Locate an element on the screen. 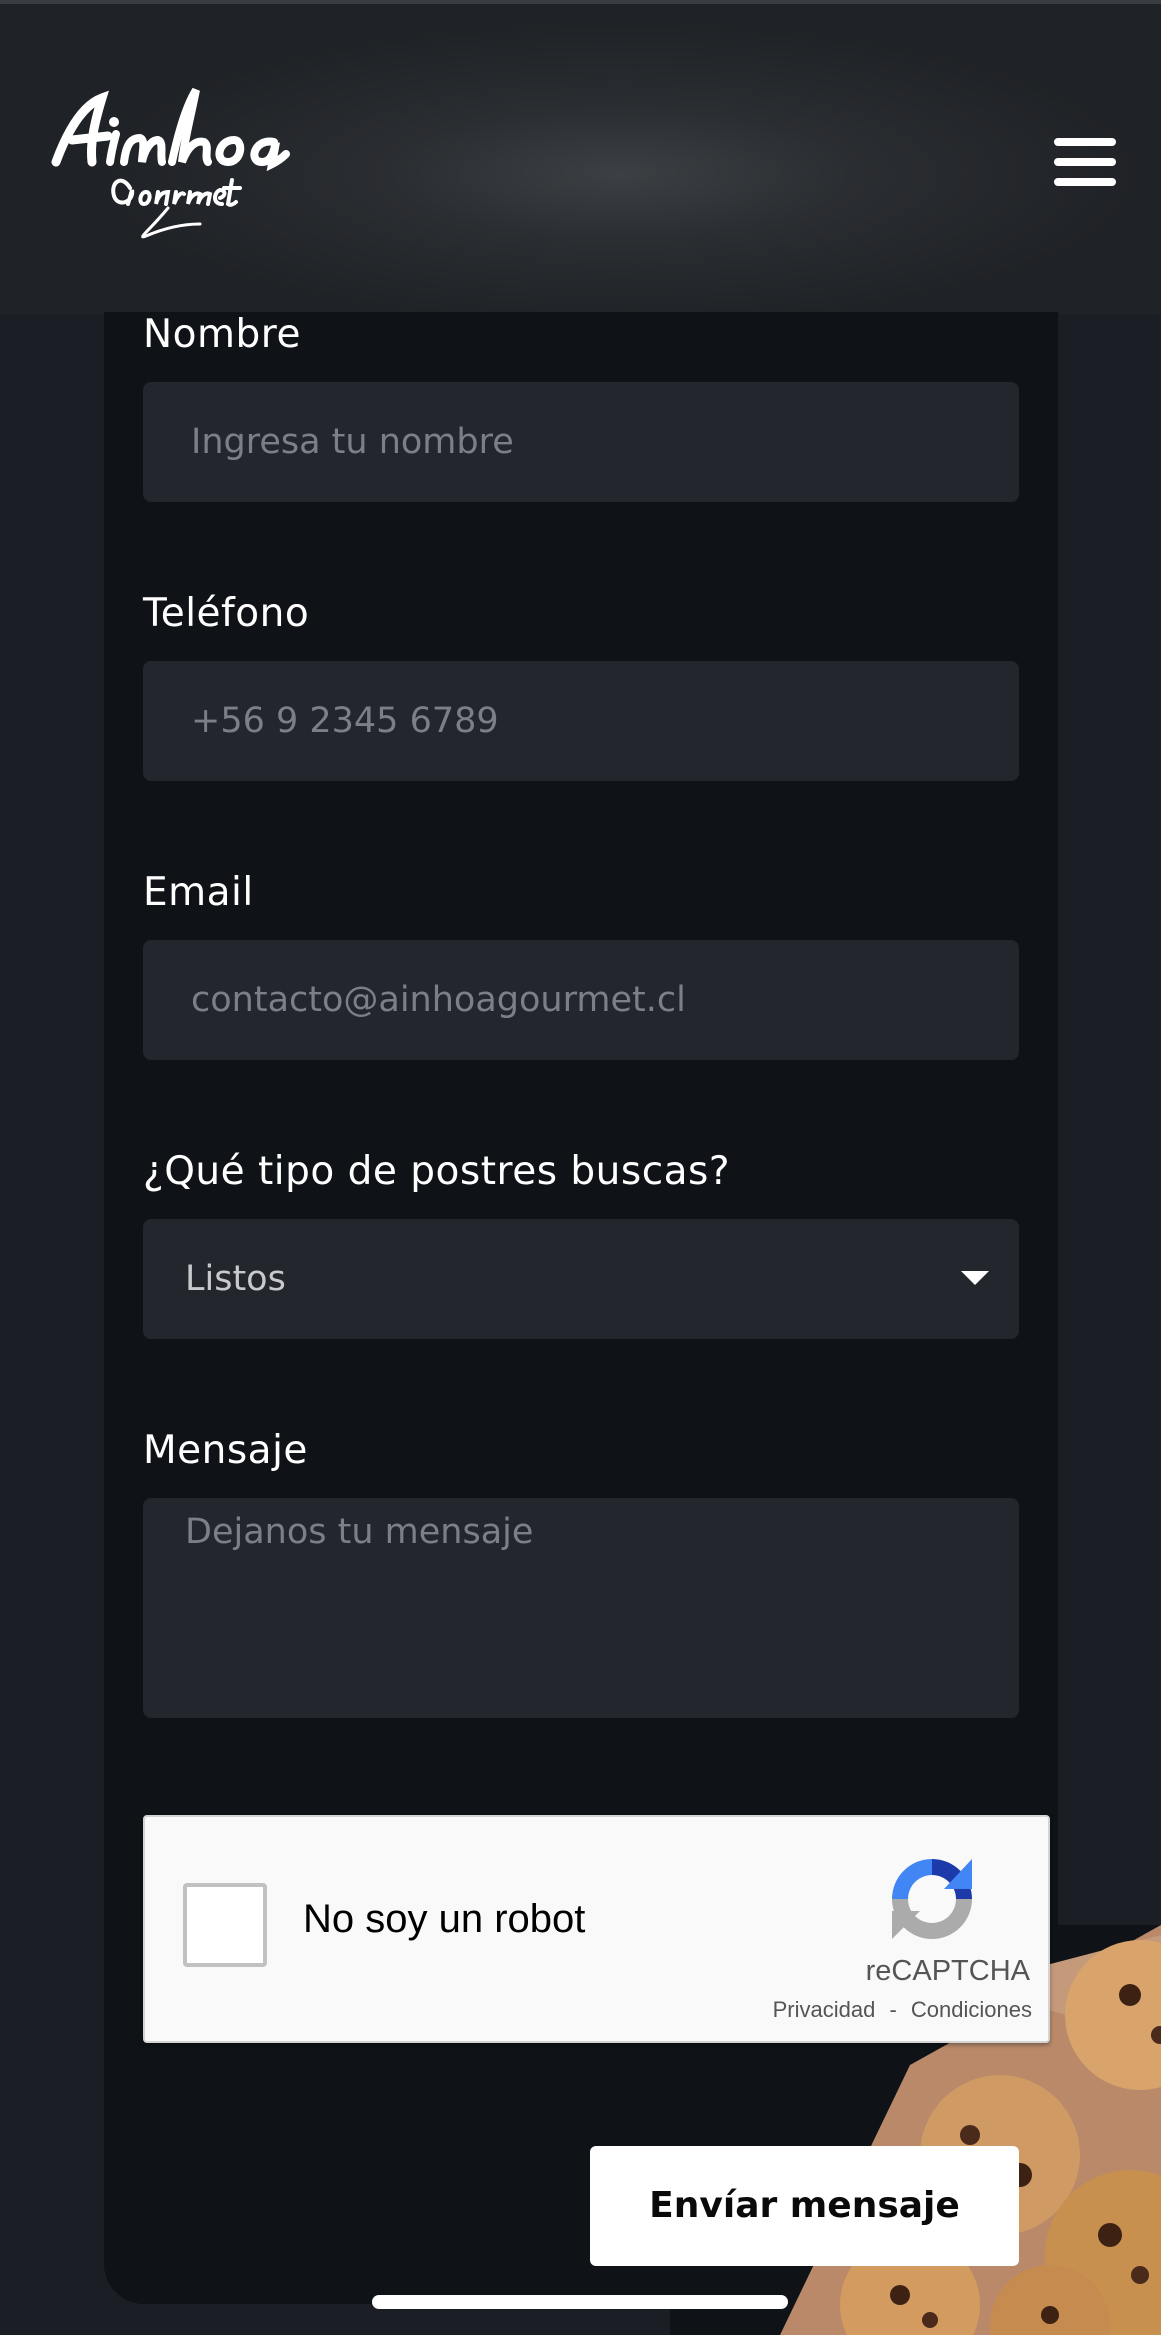  send-message-button: Envíar mensaje is located at coordinates (804, 2206).